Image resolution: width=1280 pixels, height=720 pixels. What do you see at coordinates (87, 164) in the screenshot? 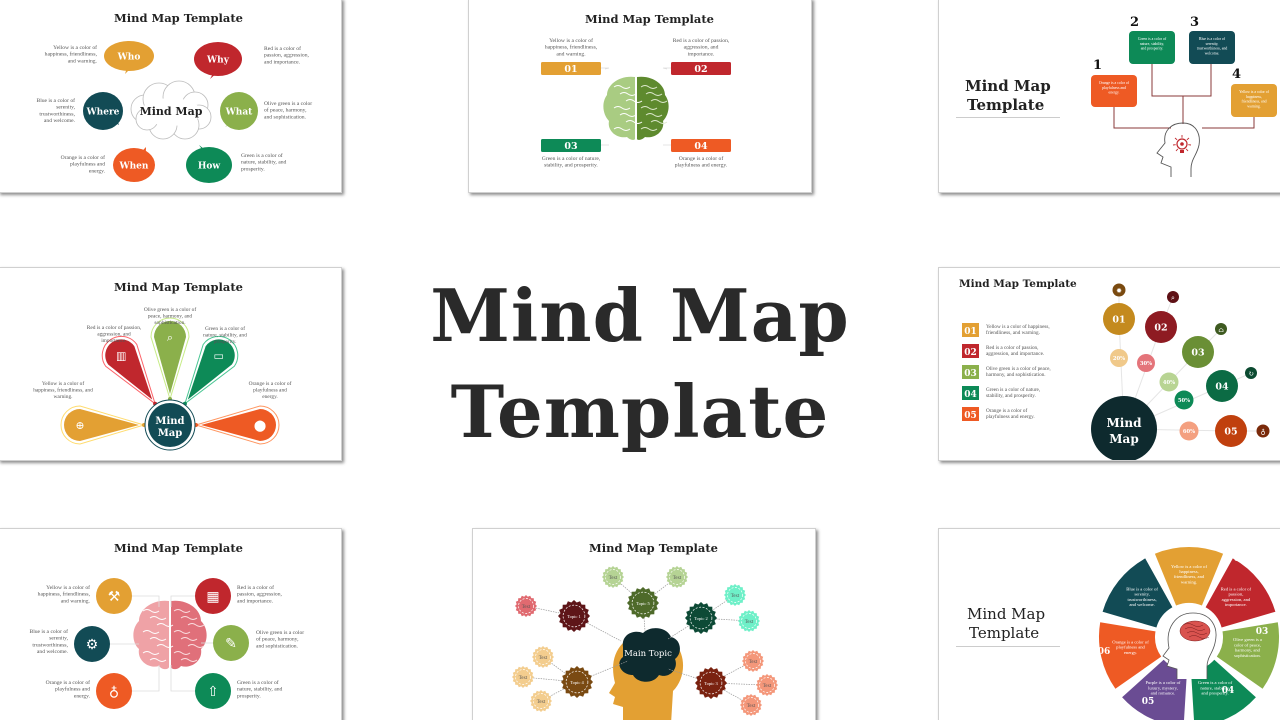
I see `bubble-description: playfulness and` at bounding box center [87, 164].